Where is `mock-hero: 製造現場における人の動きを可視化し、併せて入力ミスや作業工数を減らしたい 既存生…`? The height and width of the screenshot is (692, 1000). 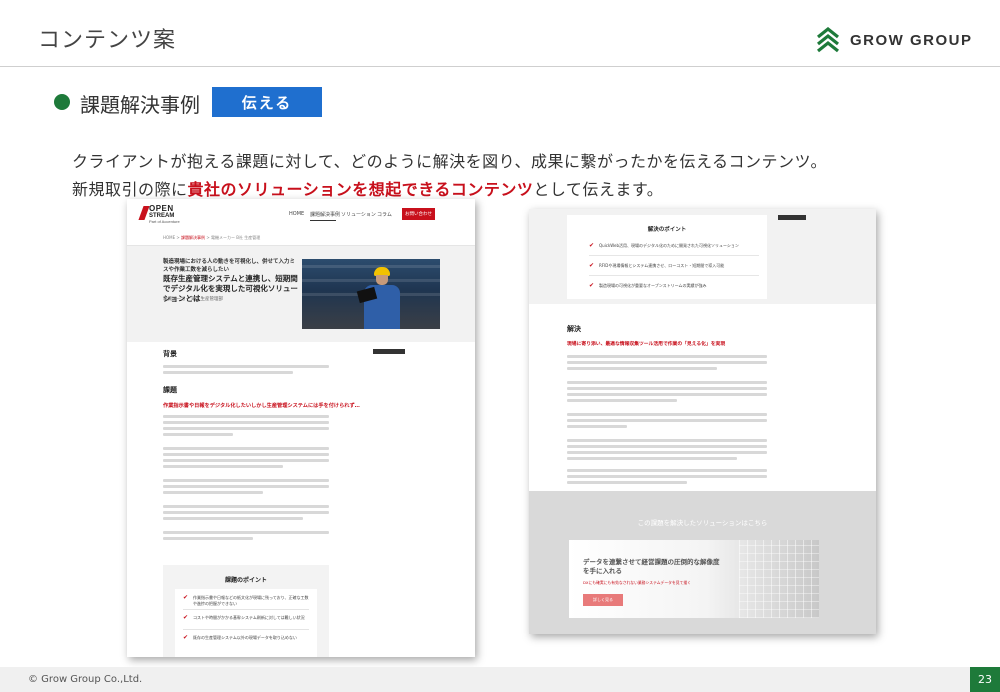 mock-hero: 製造現場における人の動きを可視化し、併せて入力ミスや作業工数を減らしたい 既存生… is located at coordinates (301, 294).